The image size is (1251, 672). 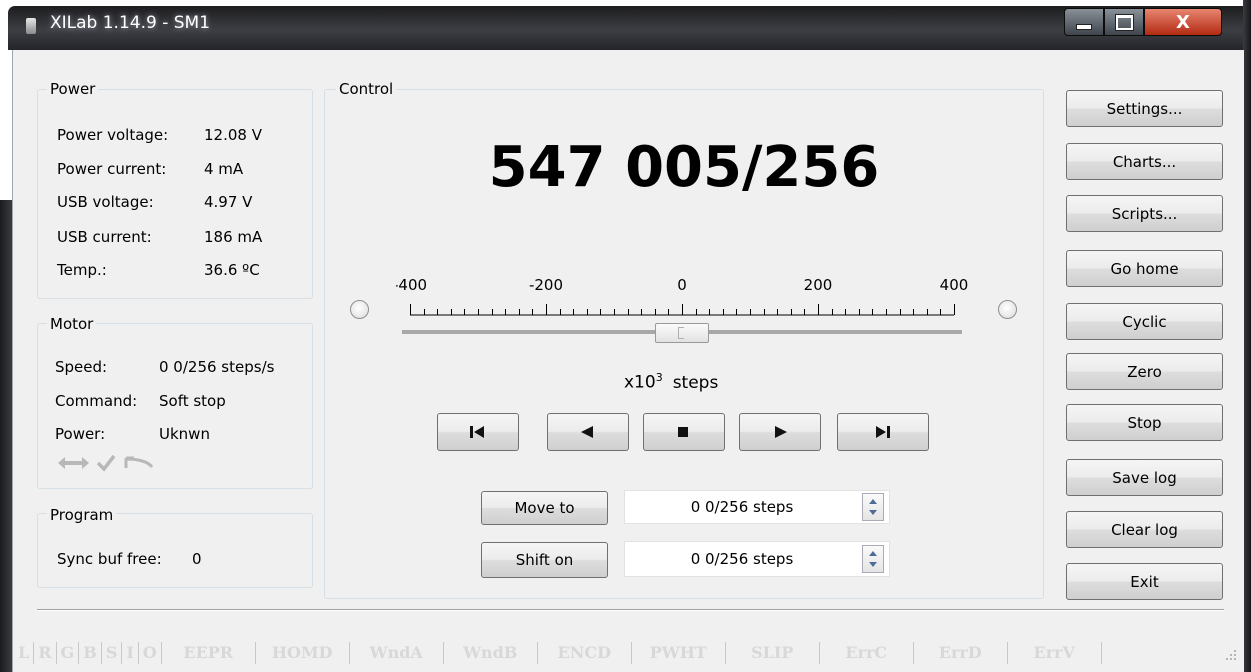 I want to click on scale-tick-label: -200, so click(x=546, y=285).